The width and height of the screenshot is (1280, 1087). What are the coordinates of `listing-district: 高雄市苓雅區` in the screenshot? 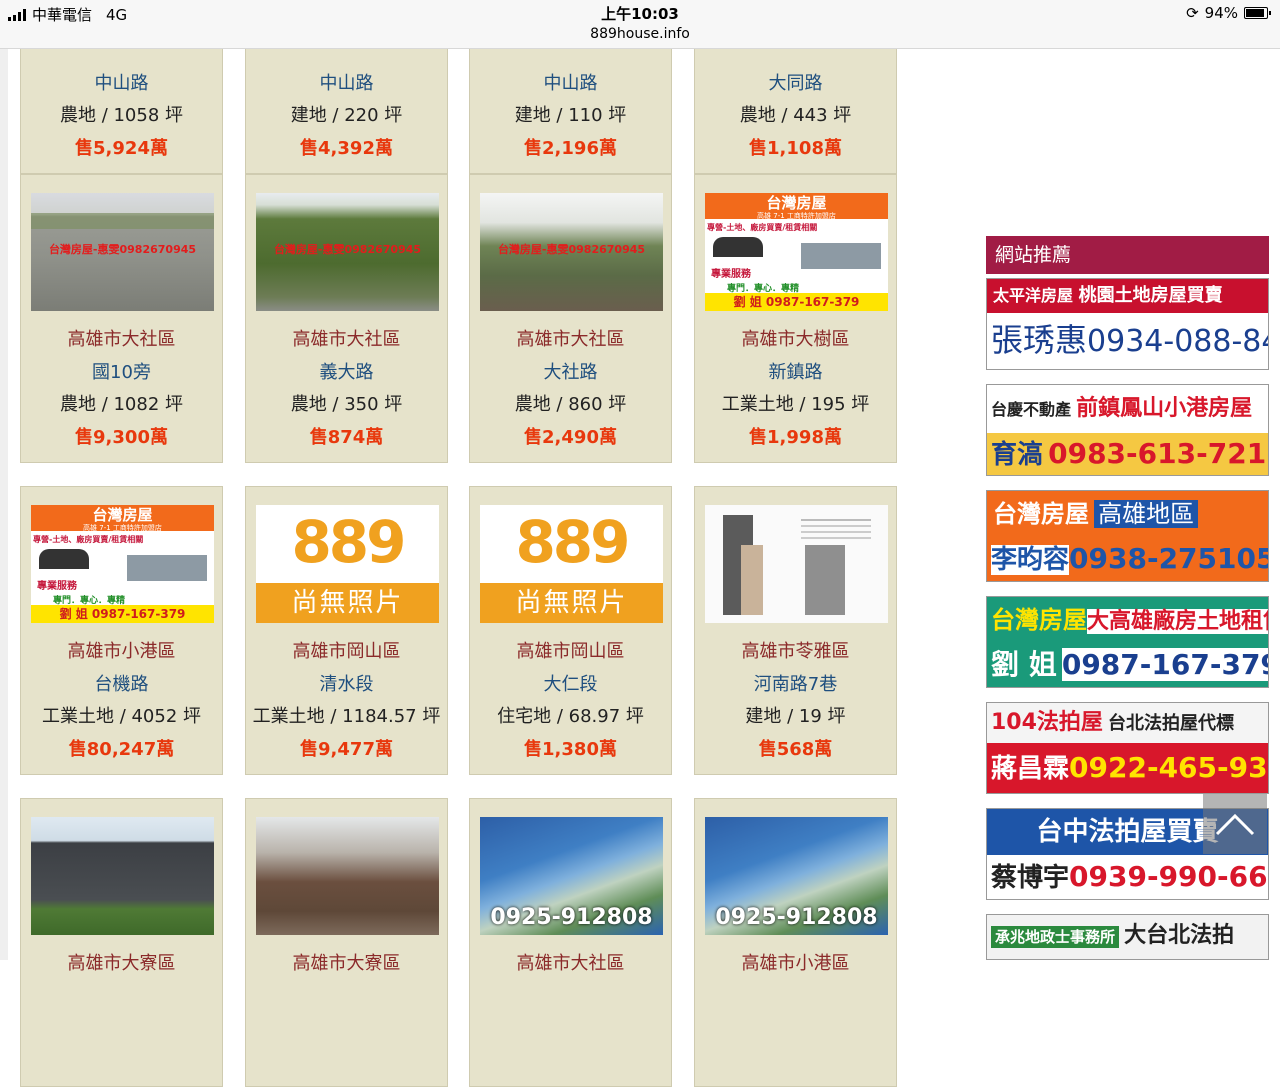 It's located at (795, 651).